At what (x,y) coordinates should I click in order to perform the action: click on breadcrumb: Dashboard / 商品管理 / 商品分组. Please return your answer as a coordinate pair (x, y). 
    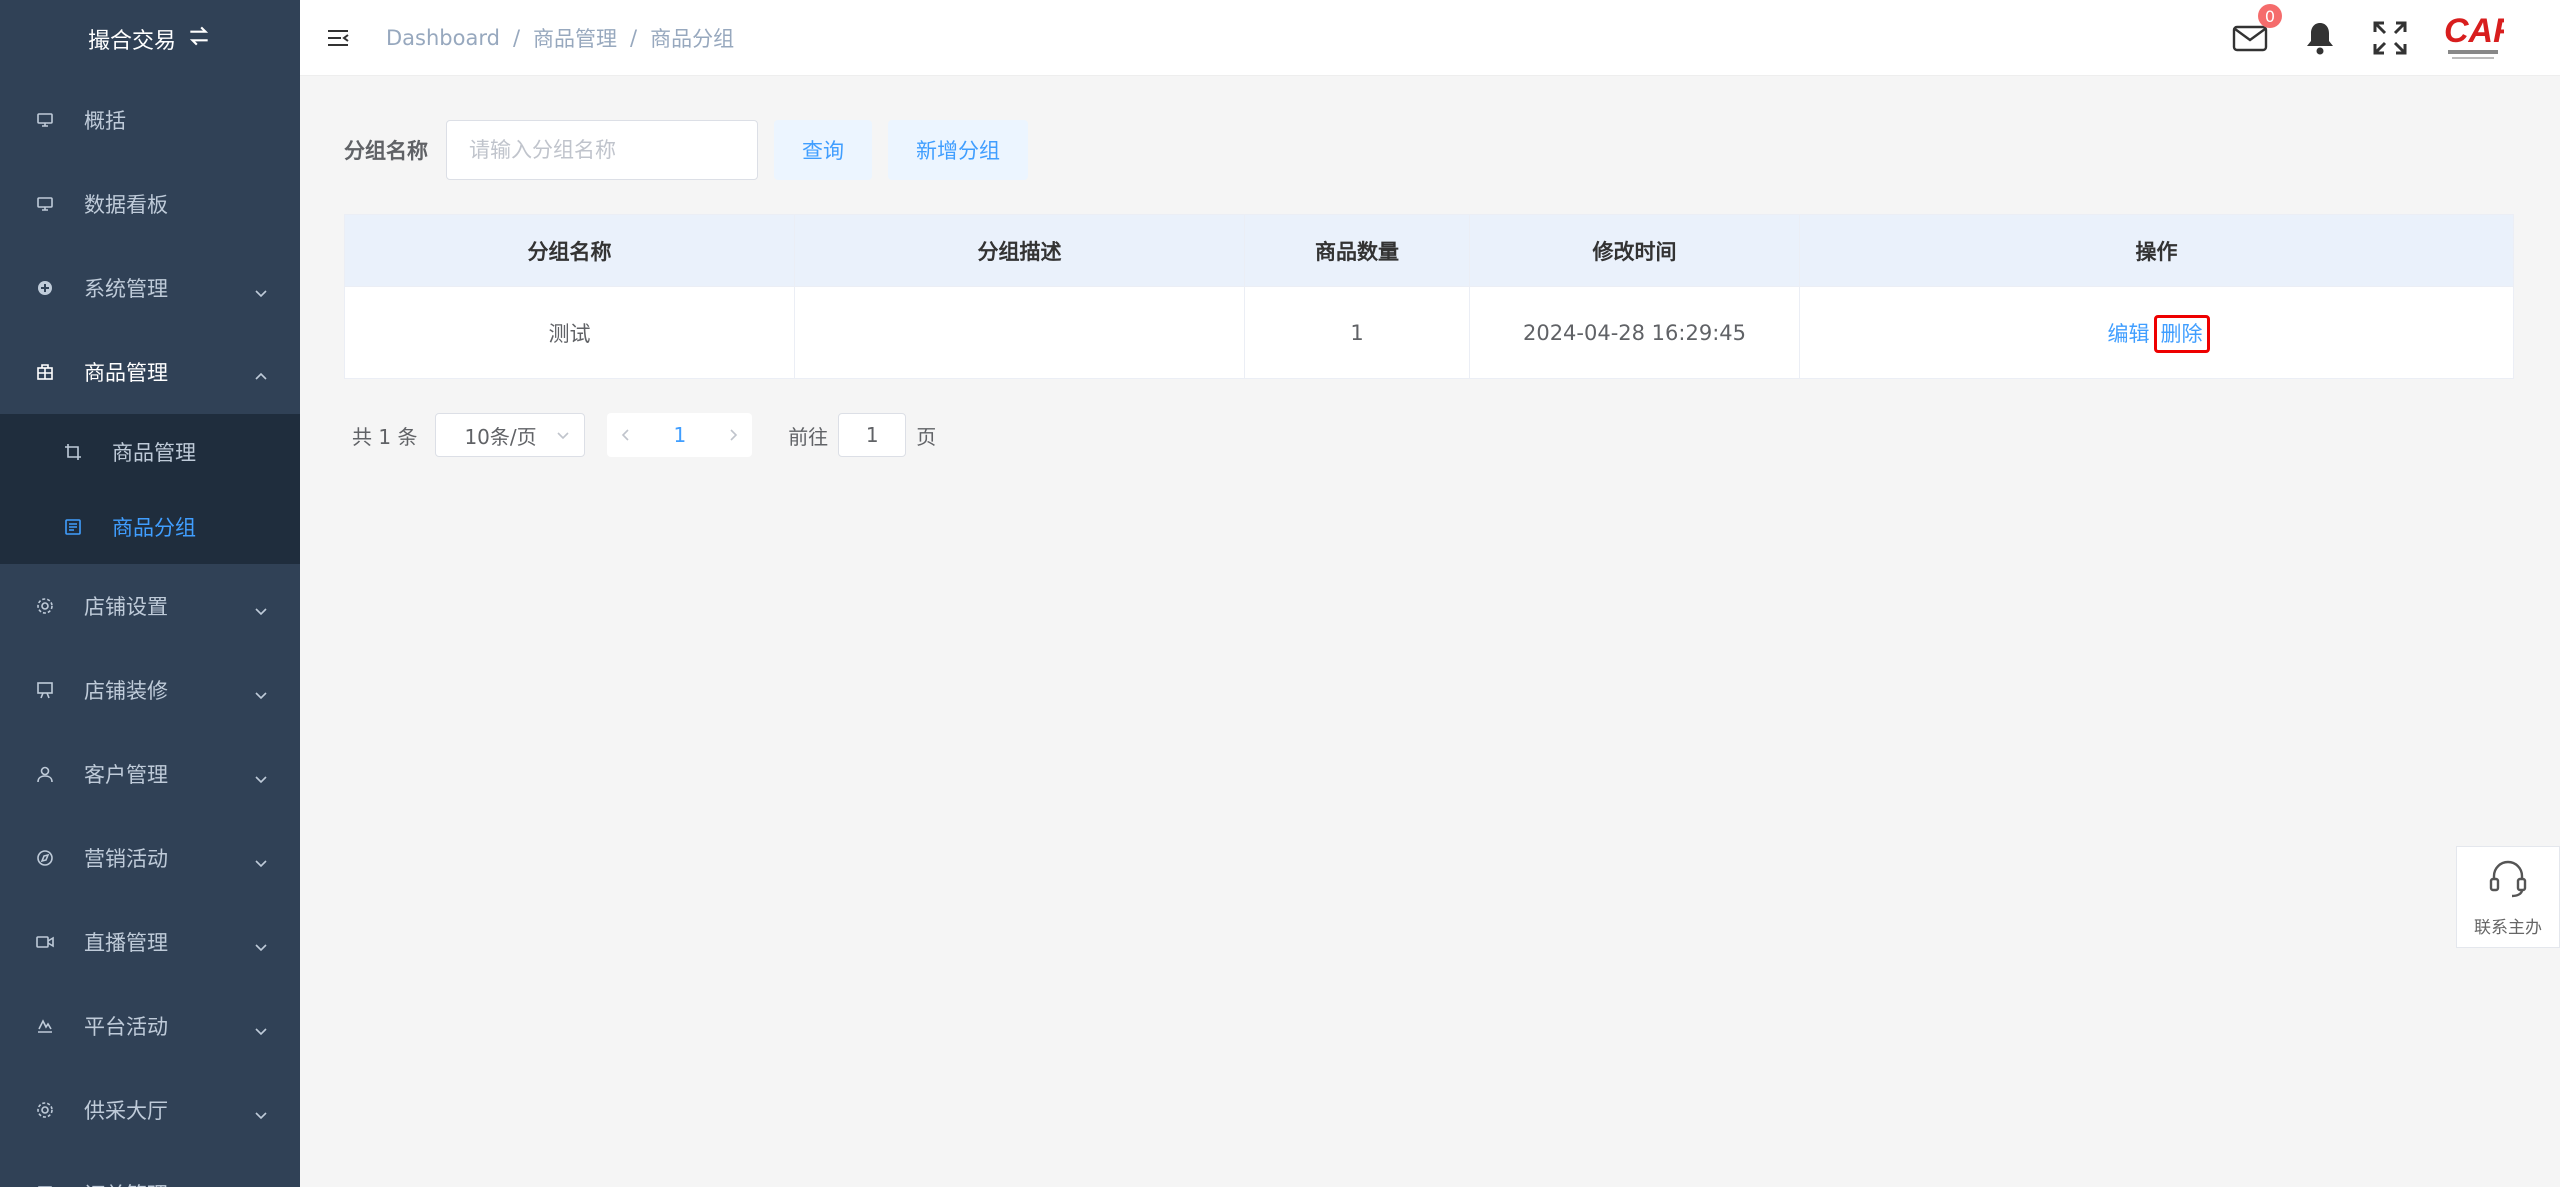
    Looking at the image, I should click on (560, 38).